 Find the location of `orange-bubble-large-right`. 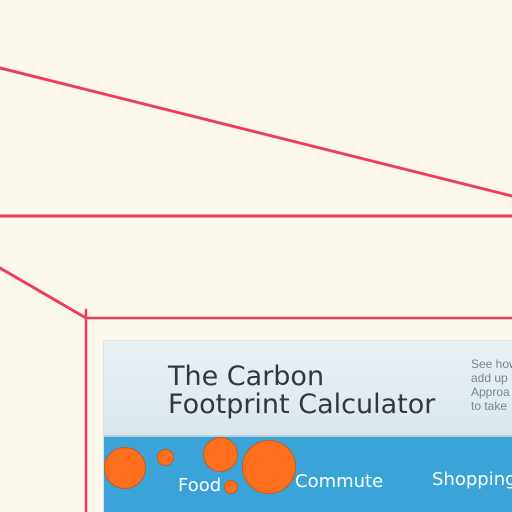

orange-bubble-large-right is located at coordinates (269, 467).